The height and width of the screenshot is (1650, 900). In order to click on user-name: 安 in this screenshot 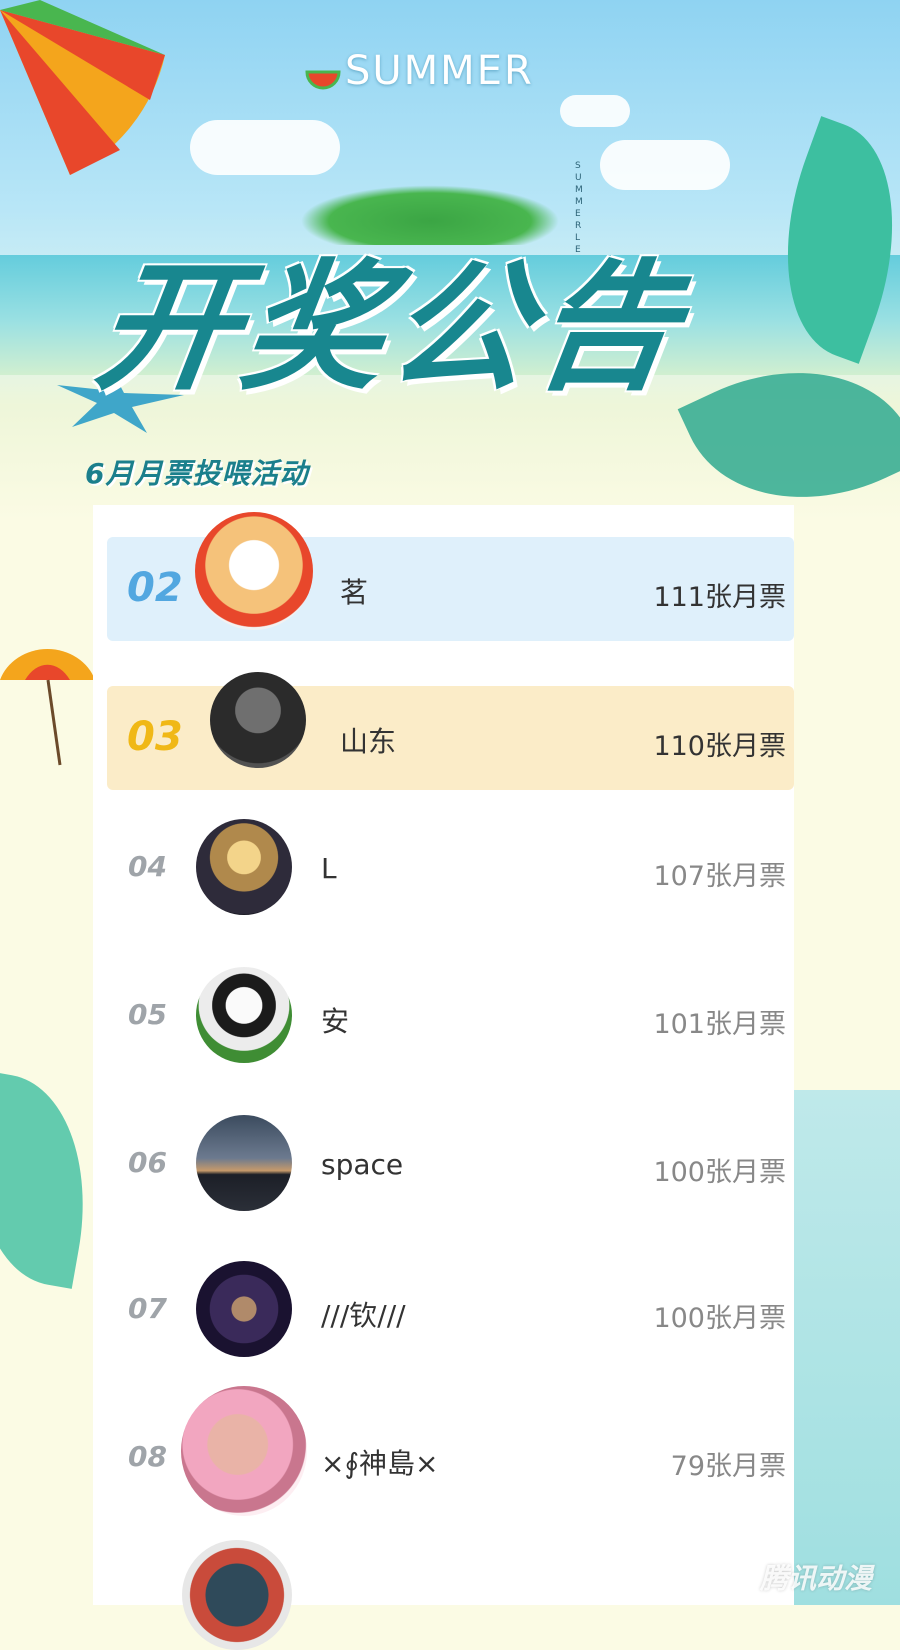, I will do `click(335, 1021)`.